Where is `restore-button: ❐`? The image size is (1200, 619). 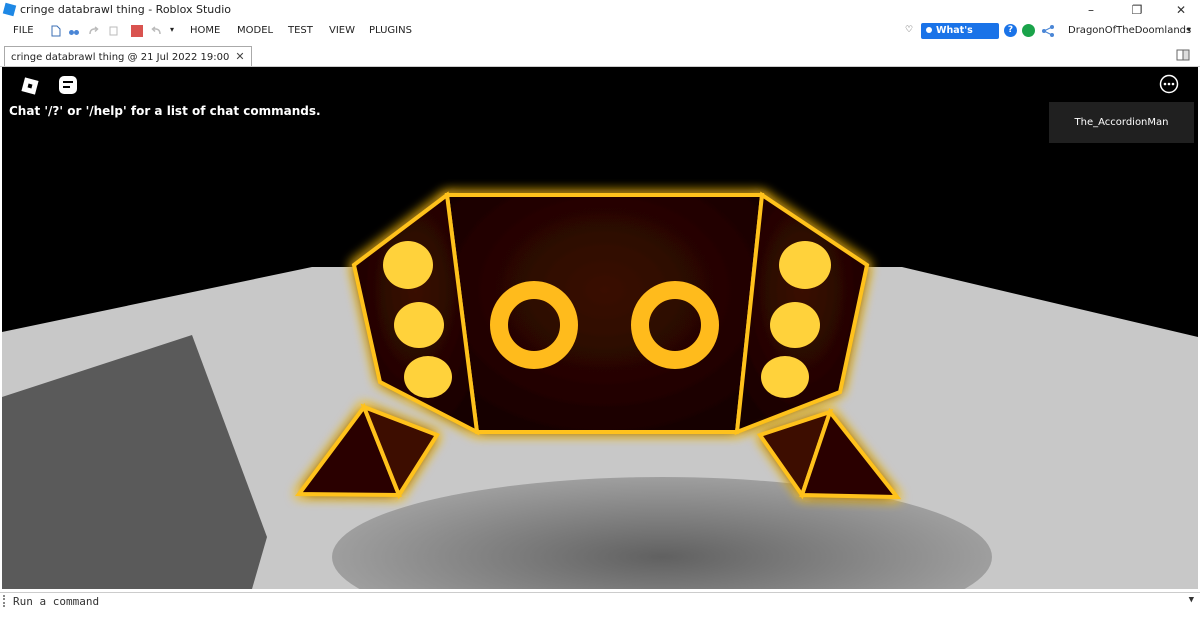
restore-button: ❐ is located at coordinates (1137, 10).